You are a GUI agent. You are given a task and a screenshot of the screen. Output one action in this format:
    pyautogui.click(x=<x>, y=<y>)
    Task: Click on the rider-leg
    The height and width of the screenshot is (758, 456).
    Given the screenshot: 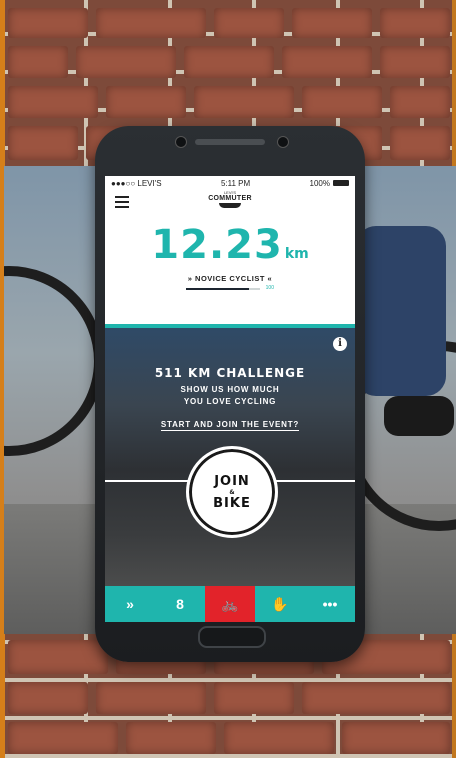 What is the action you would take?
    pyautogui.click(x=401, y=311)
    